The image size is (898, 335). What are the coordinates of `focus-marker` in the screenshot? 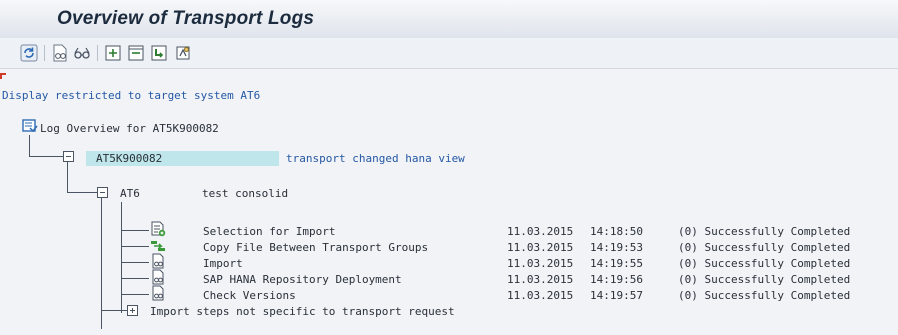 It's located at (1, 76).